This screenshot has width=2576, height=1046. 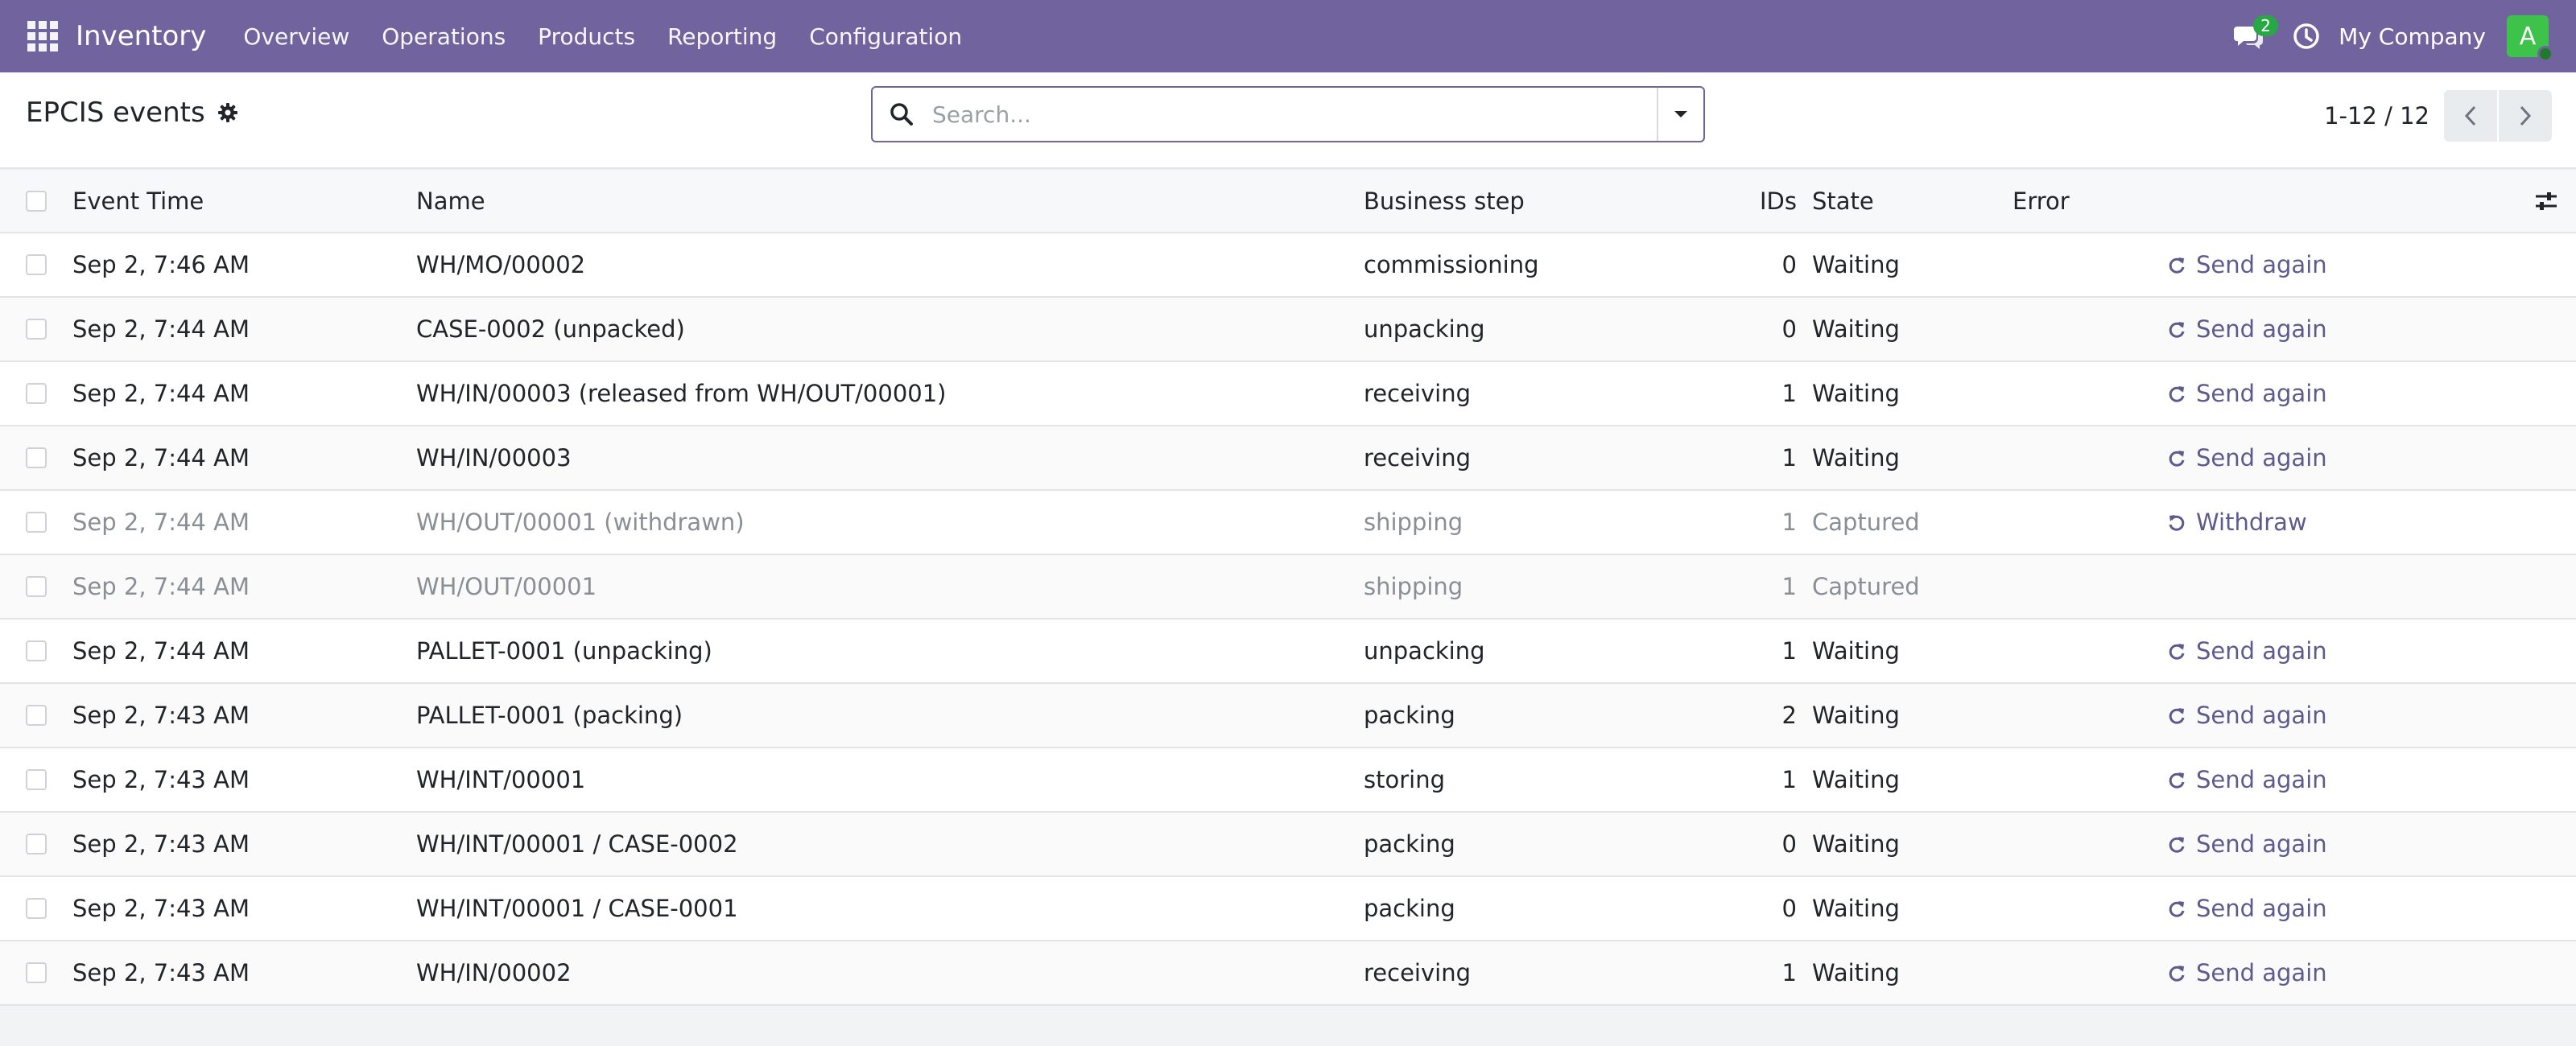 I want to click on menu-item-configuration: Configuration, so click(x=885, y=36).